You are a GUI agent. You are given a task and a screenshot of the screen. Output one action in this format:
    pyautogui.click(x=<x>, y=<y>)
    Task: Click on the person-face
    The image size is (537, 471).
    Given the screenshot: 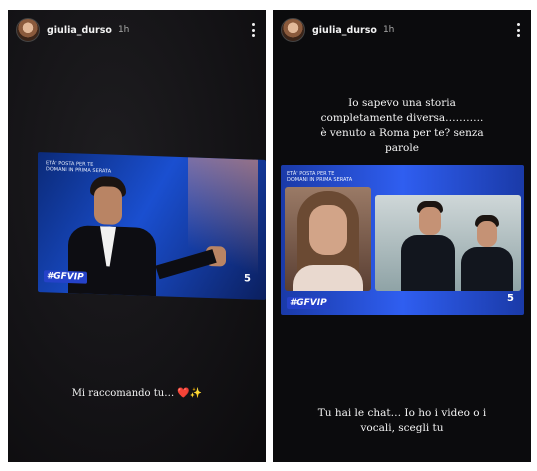 What is the action you would take?
    pyautogui.click(x=108, y=205)
    